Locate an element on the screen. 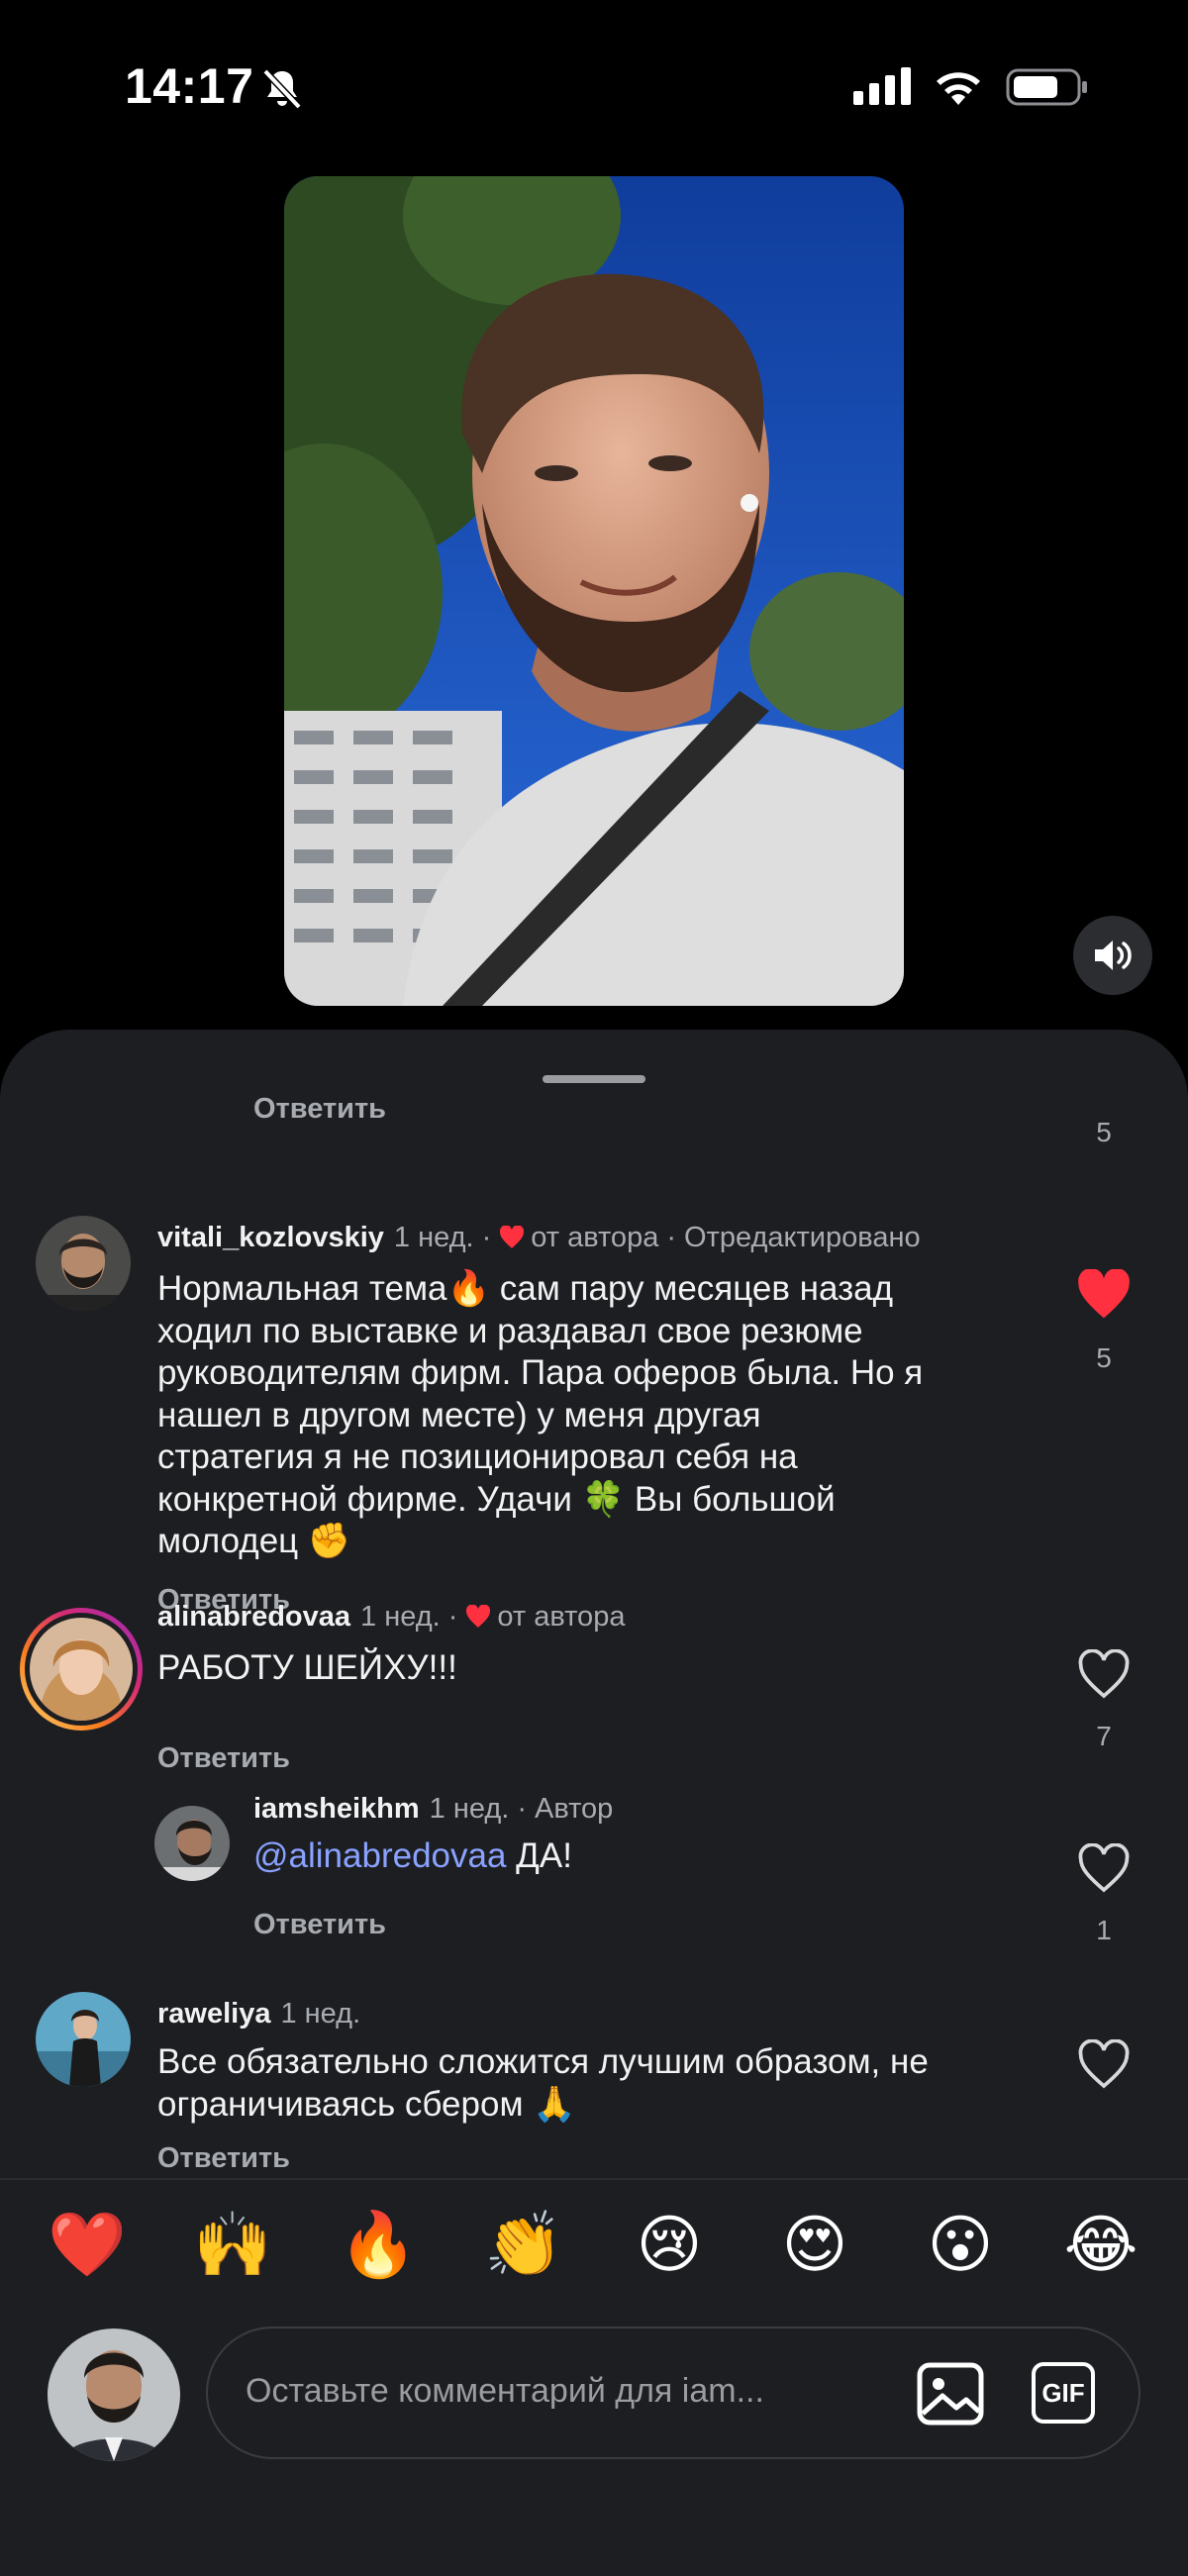 The width and height of the screenshot is (1188, 2576). current-user-avatar is located at coordinates (114, 2394).